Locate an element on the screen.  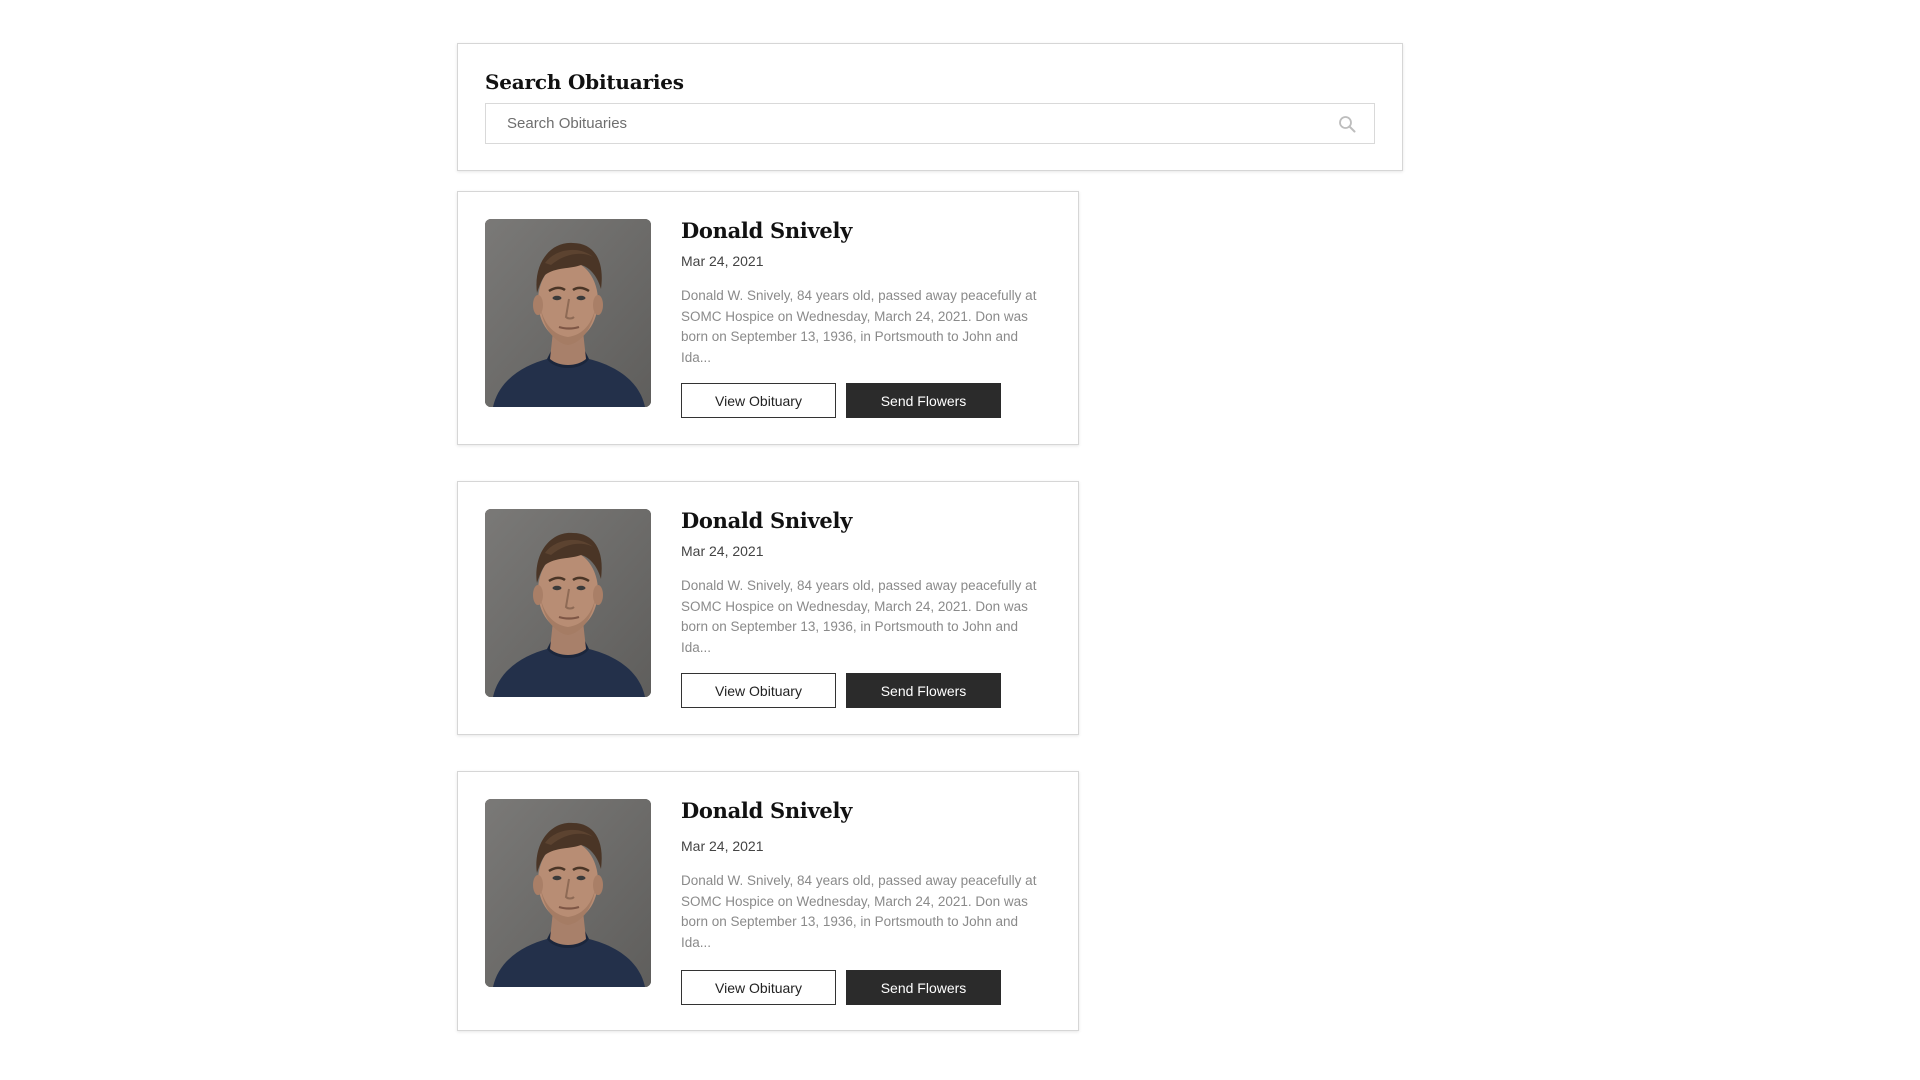
search-box is located at coordinates (930, 123).